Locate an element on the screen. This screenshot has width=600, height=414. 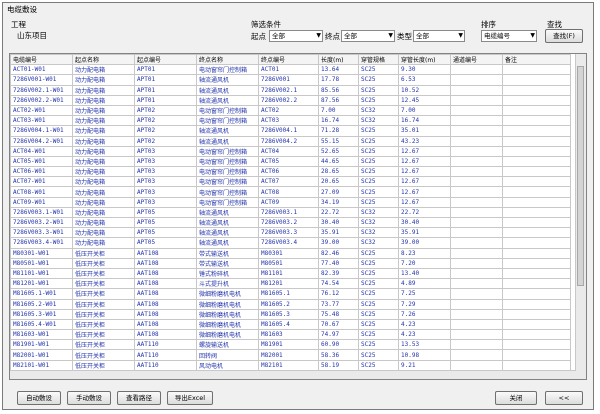
table-cell: APT02 is located at coordinates (165, 110).